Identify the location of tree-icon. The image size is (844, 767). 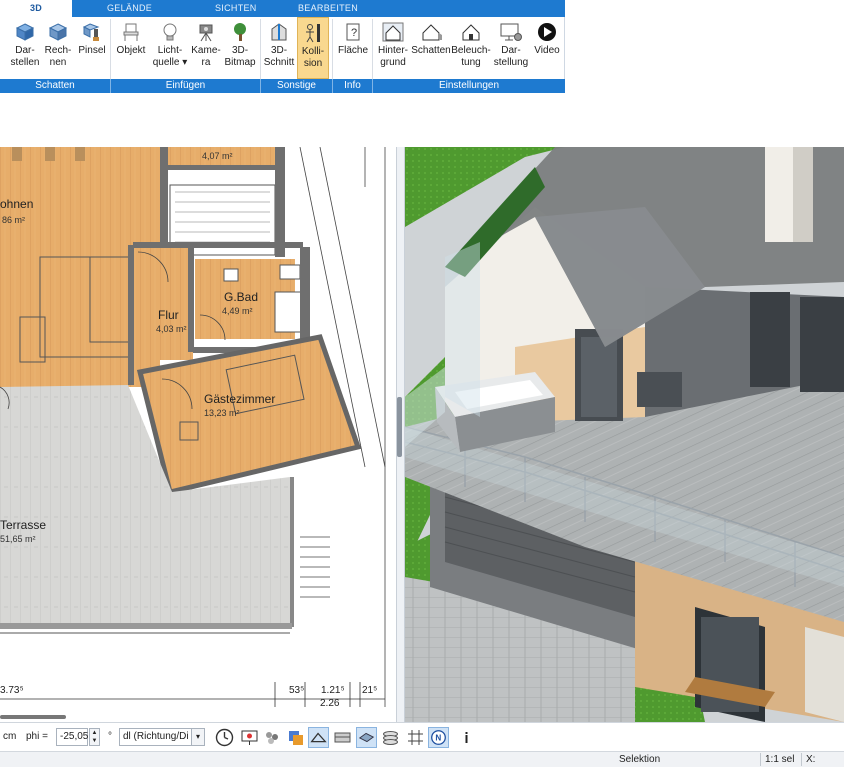
(240, 32).